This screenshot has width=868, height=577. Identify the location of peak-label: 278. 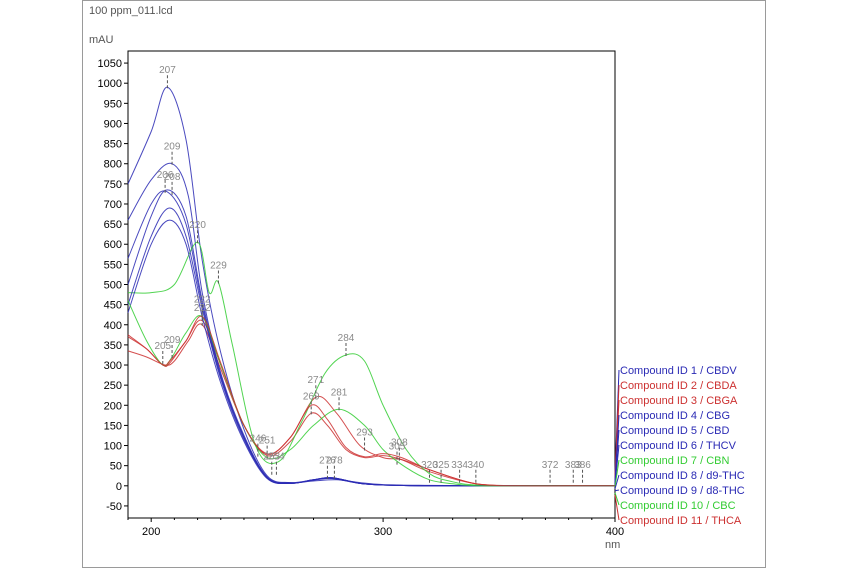
(334, 461).